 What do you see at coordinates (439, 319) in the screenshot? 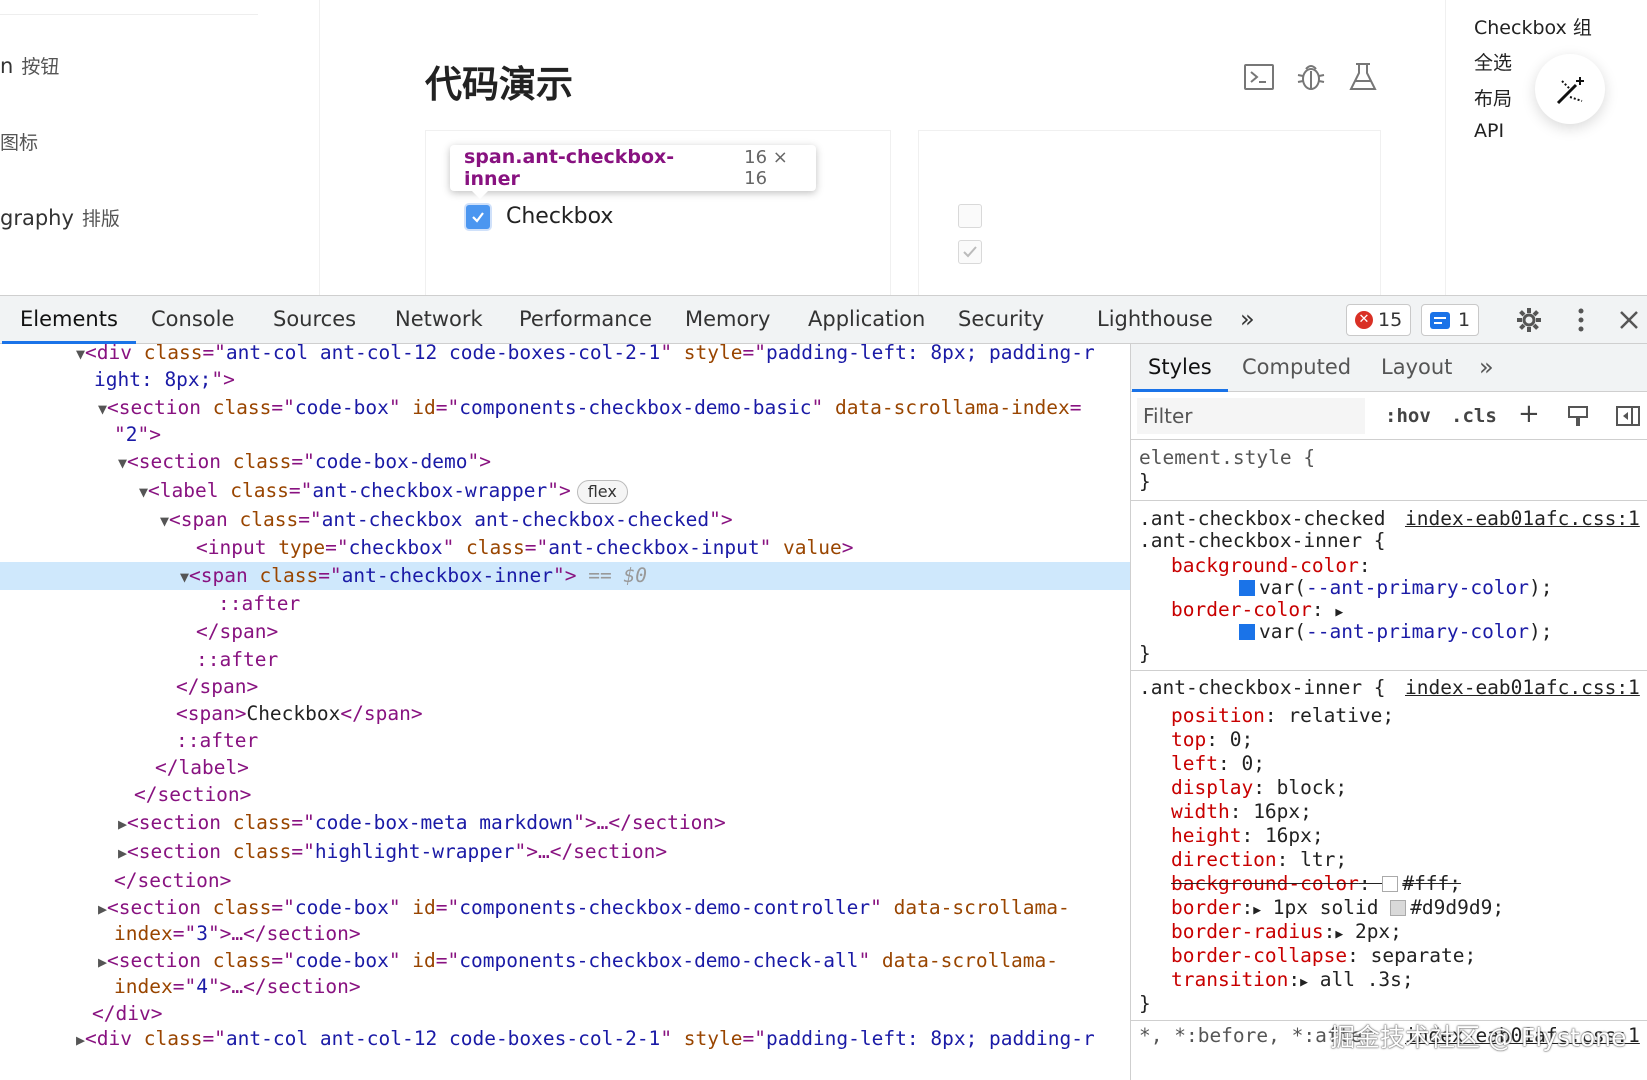
I see `tab-network: Network` at bounding box center [439, 319].